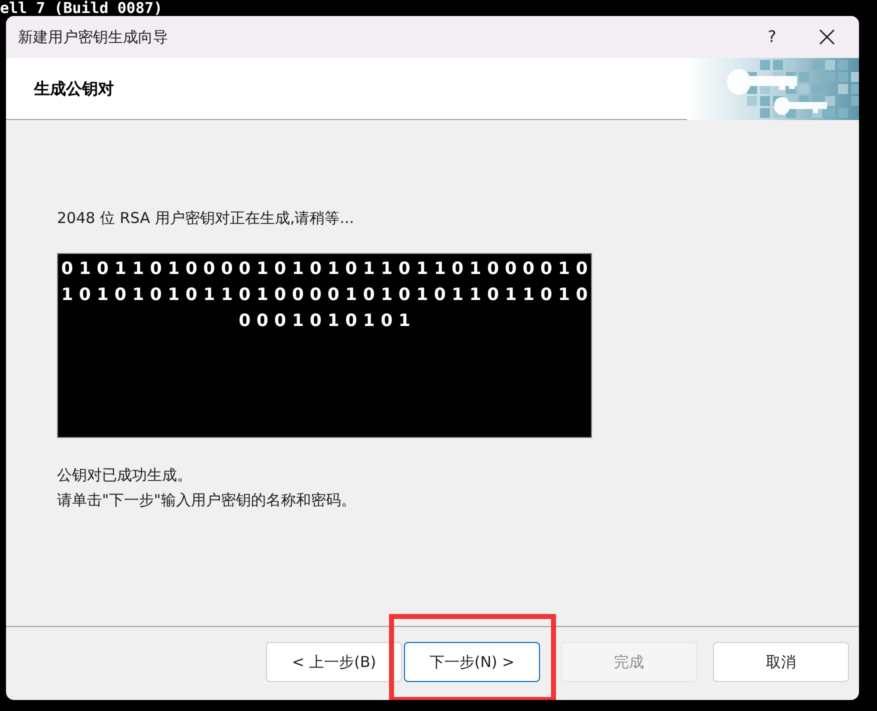  I want to click on help-button: ?, so click(772, 37).